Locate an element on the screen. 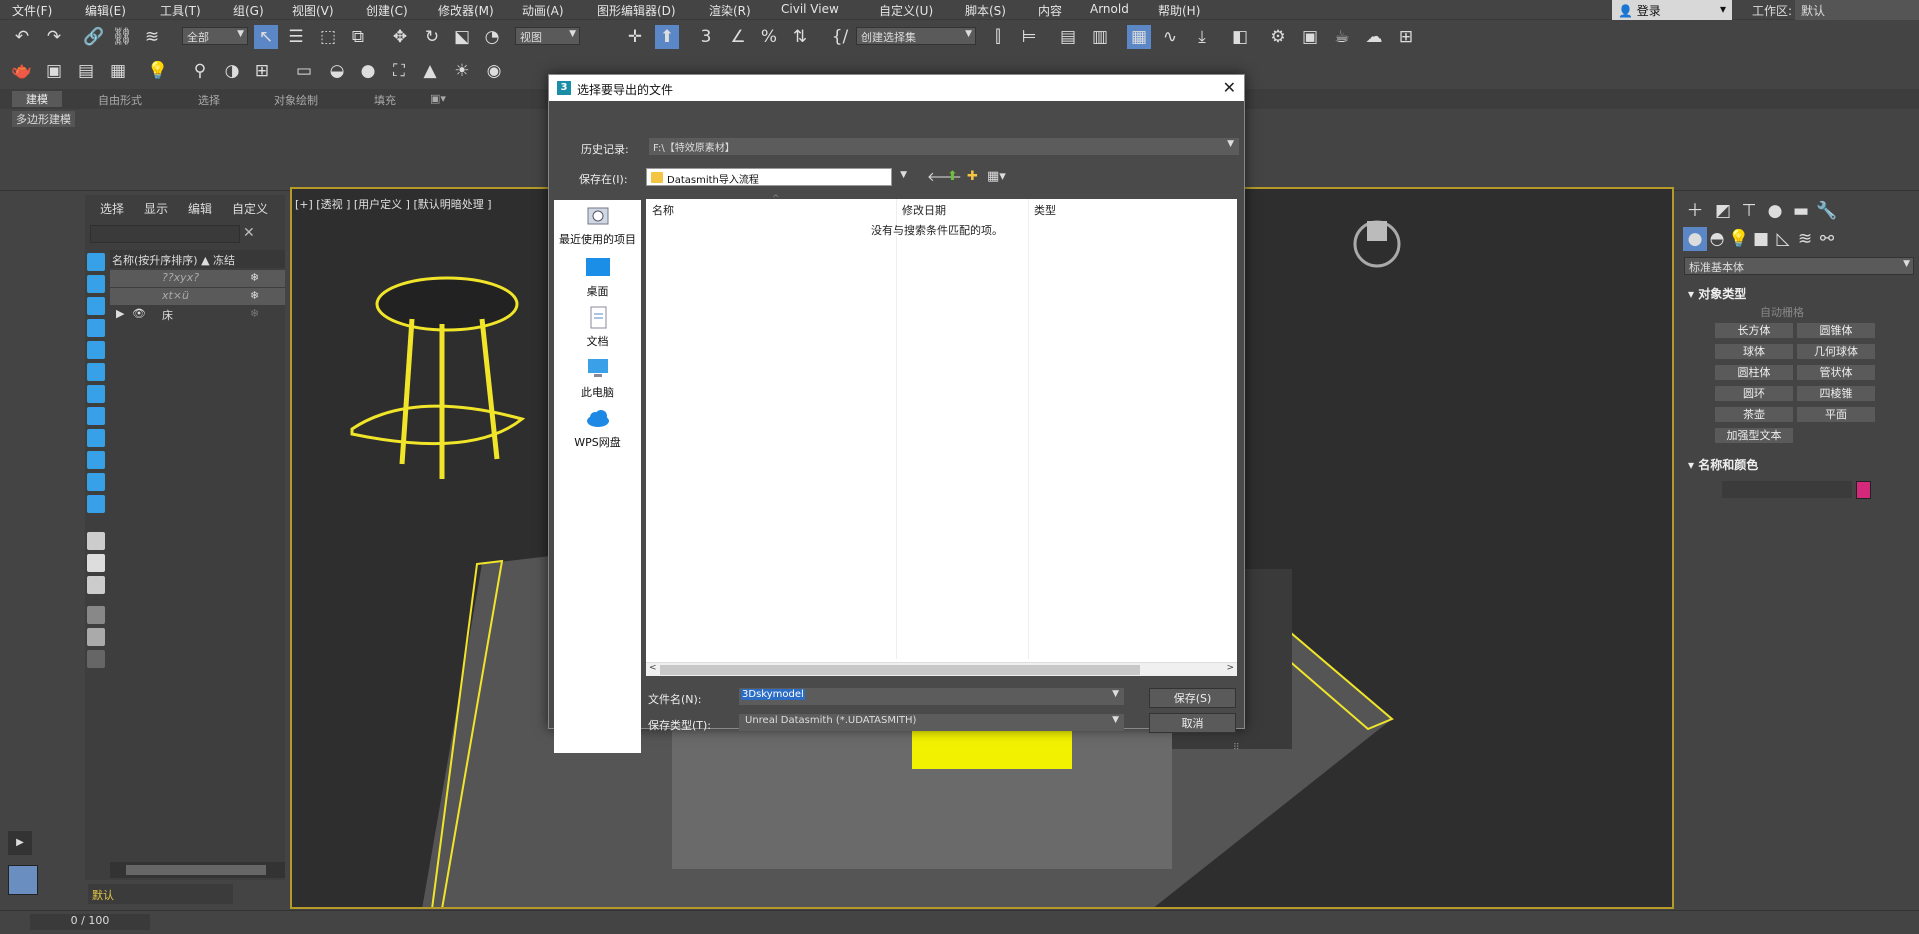 The image size is (1919, 934). mirror-icon: ⫿ is located at coordinates (998, 37).